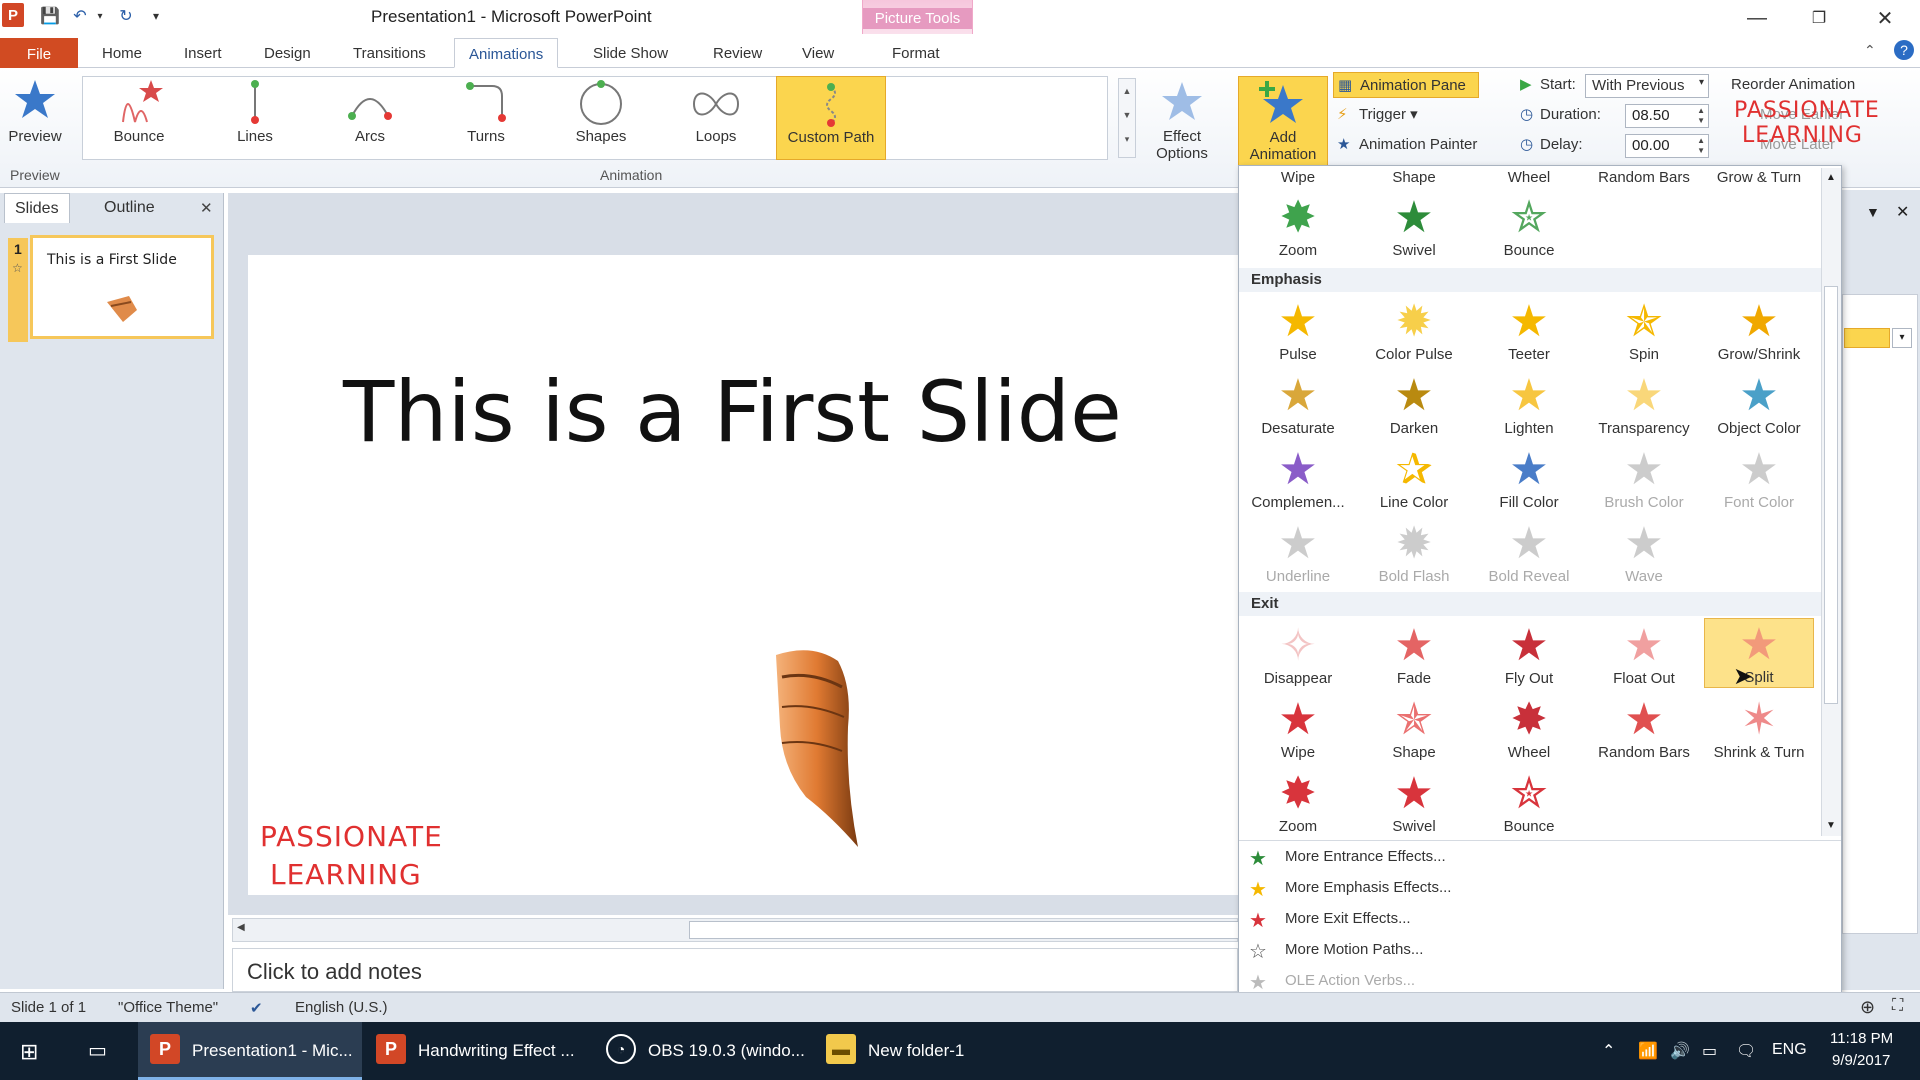 Image resolution: width=1920 pixels, height=1080 pixels. Describe the element at coordinates (1644, 729) in the screenshot. I see `exit-random-bars: ★ Random Bars` at that location.